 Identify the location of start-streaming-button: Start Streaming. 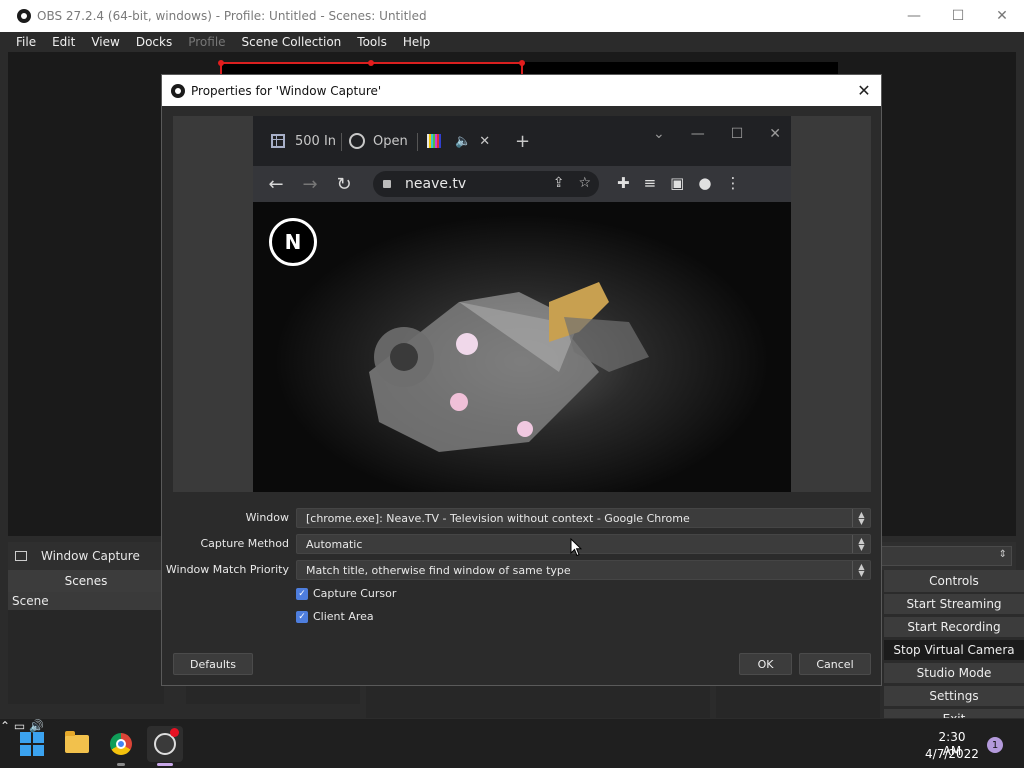
(954, 604).